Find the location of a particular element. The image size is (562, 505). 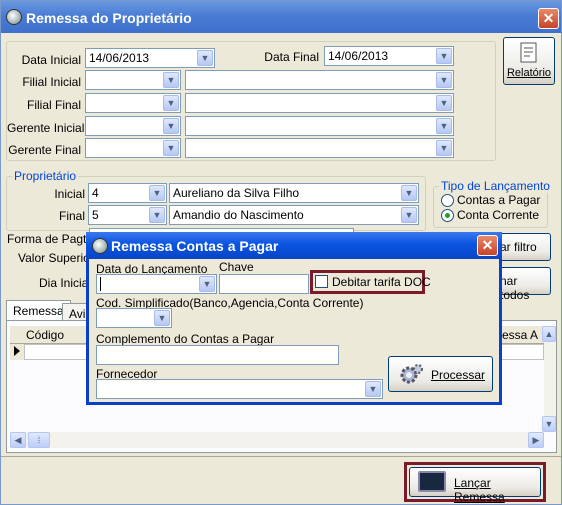

text-cursor is located at coordinates (100, 284).